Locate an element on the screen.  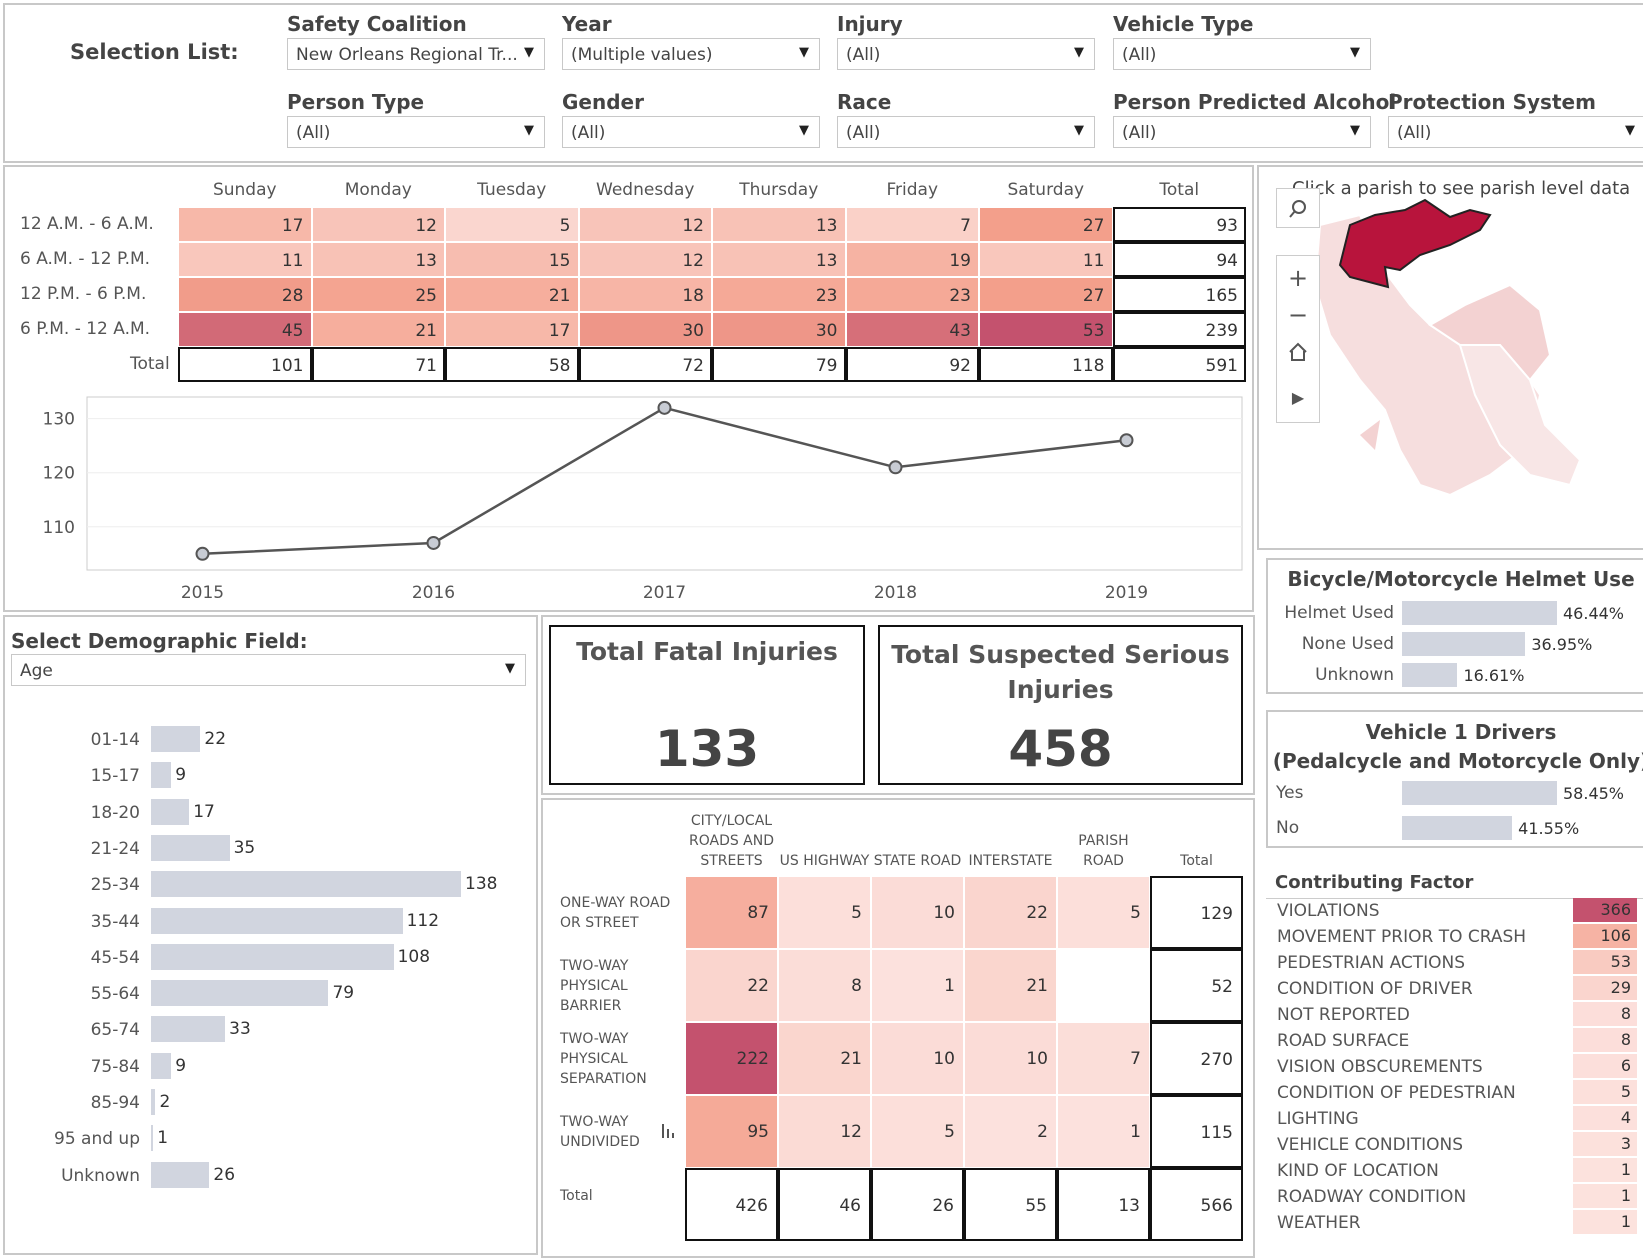
road-row-label: PHYSICAL is located at coordinates (594, 985).